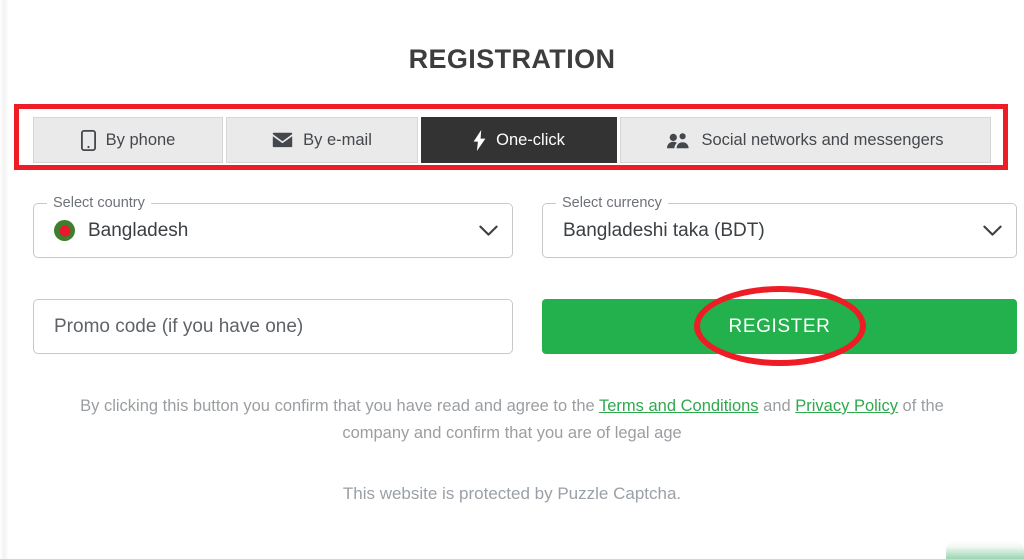  What do you see at coordinates (985, 550) in the screenshot?
I see `edge-cutoff-widget` at bounding box center [985, 550].